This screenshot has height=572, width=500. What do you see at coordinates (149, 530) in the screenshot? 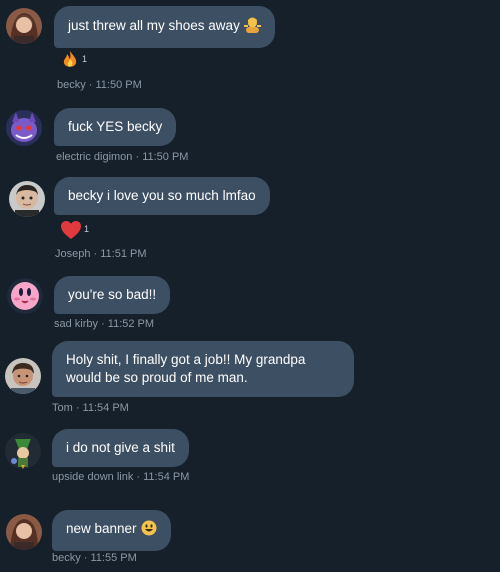
I see `grinning-face-icon` at bounding box center [149, 530].